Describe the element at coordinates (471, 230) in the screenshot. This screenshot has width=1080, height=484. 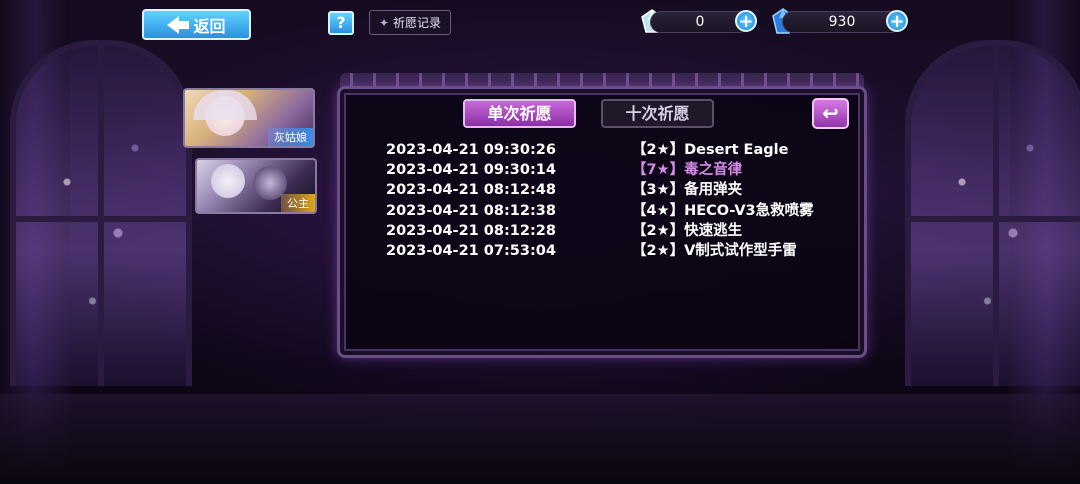
I see `record-time: 2023-04-21 08:12:28` at that location.